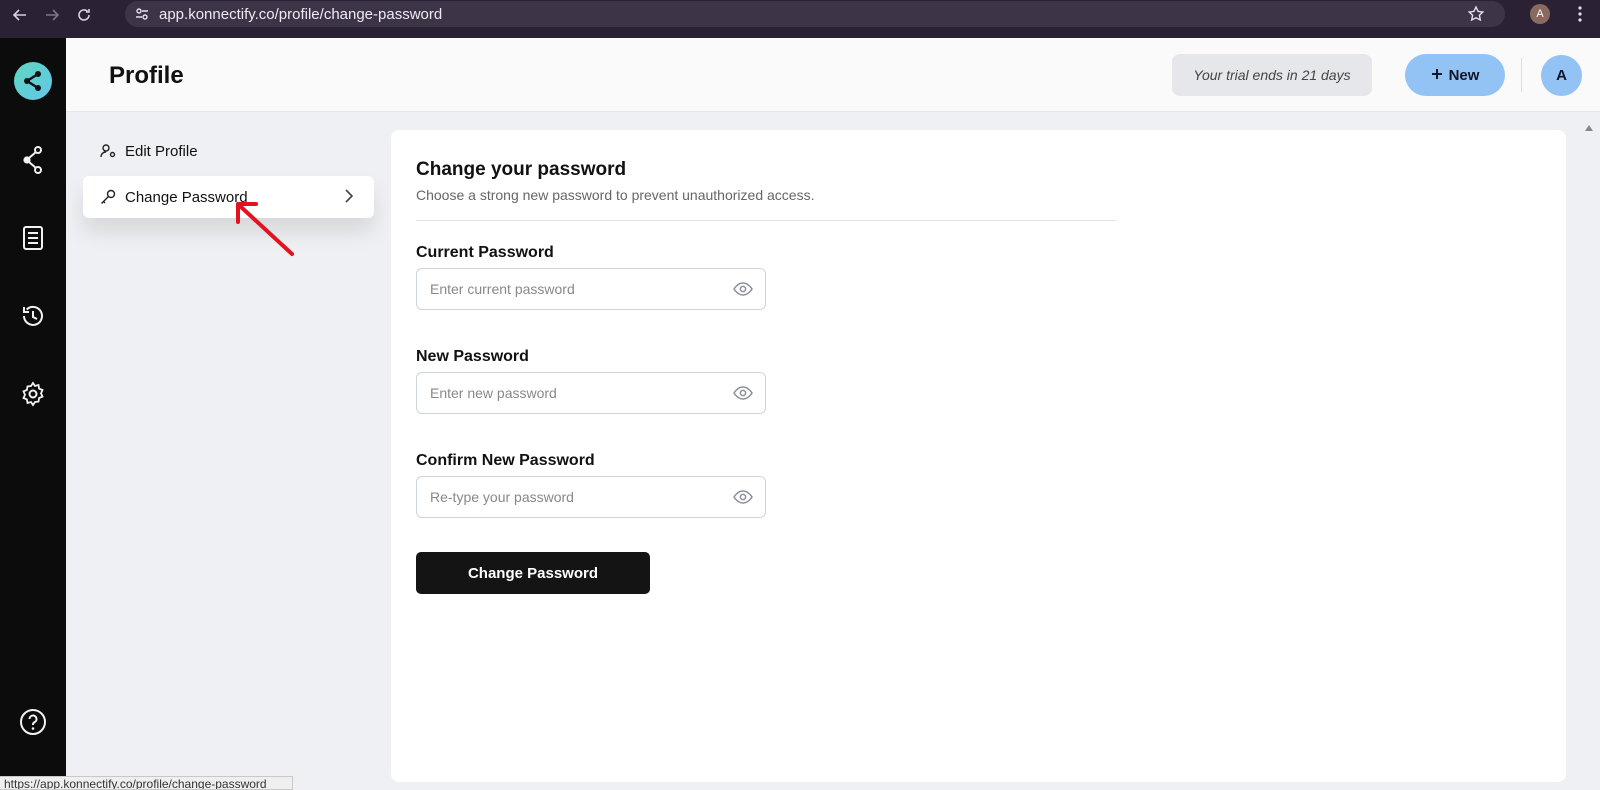  Describe the element at coordinates (472, 356) in the screenshot. I see `new-password-label: New Password` at that location.